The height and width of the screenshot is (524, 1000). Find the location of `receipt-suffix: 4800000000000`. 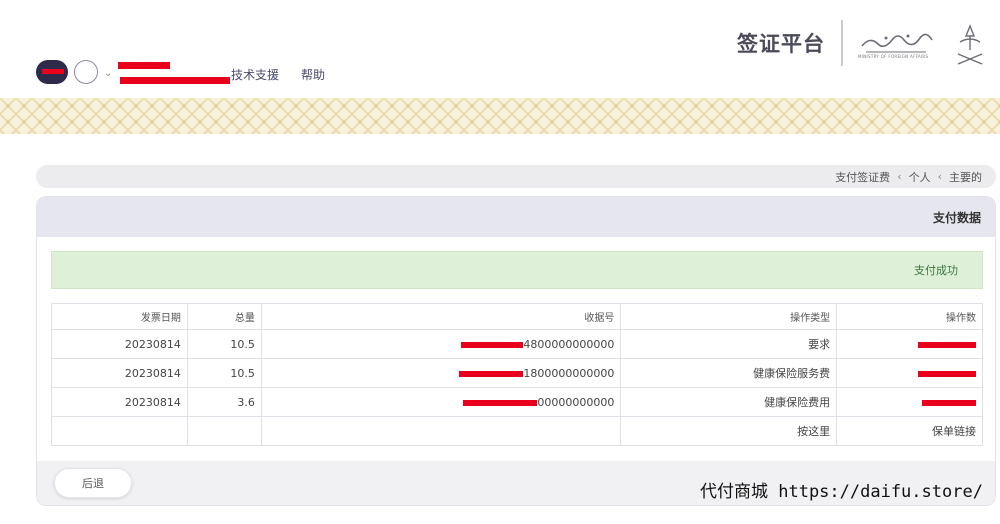

receipt-suffix: 4800000000000 is located at coordinates (569, 344).